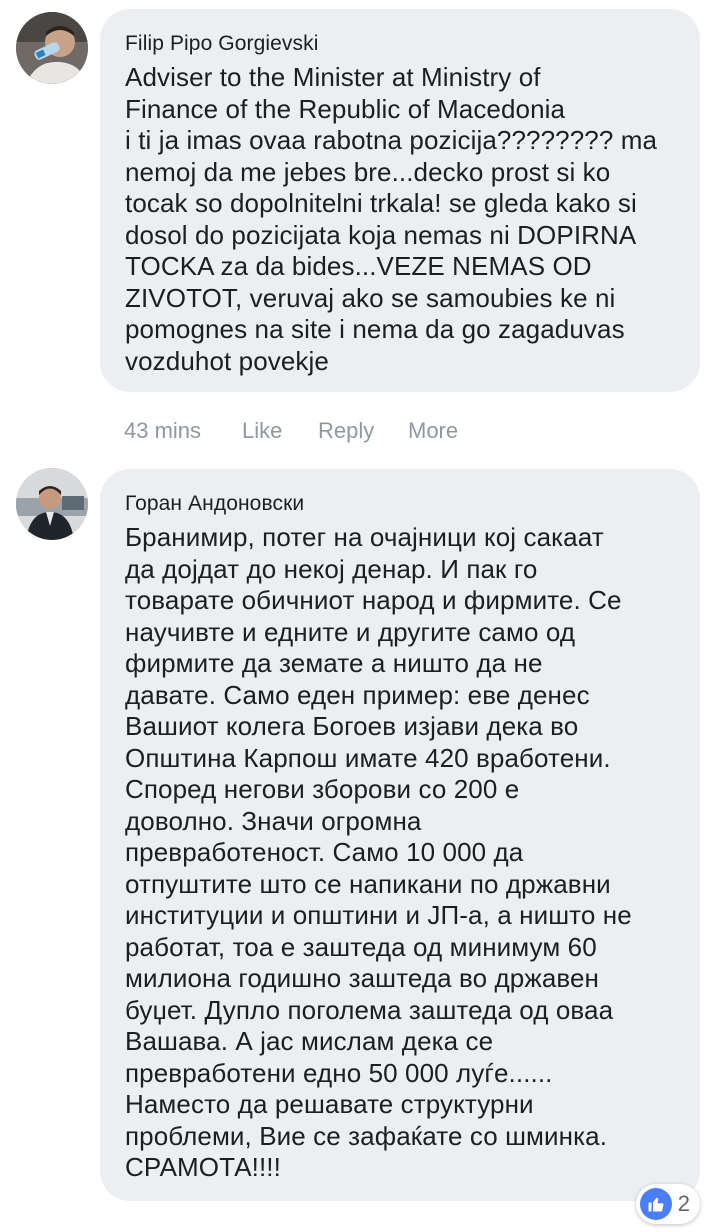 This screenshot has height=1232, width=710. I want to click on more-link: More, so click(433, 431).